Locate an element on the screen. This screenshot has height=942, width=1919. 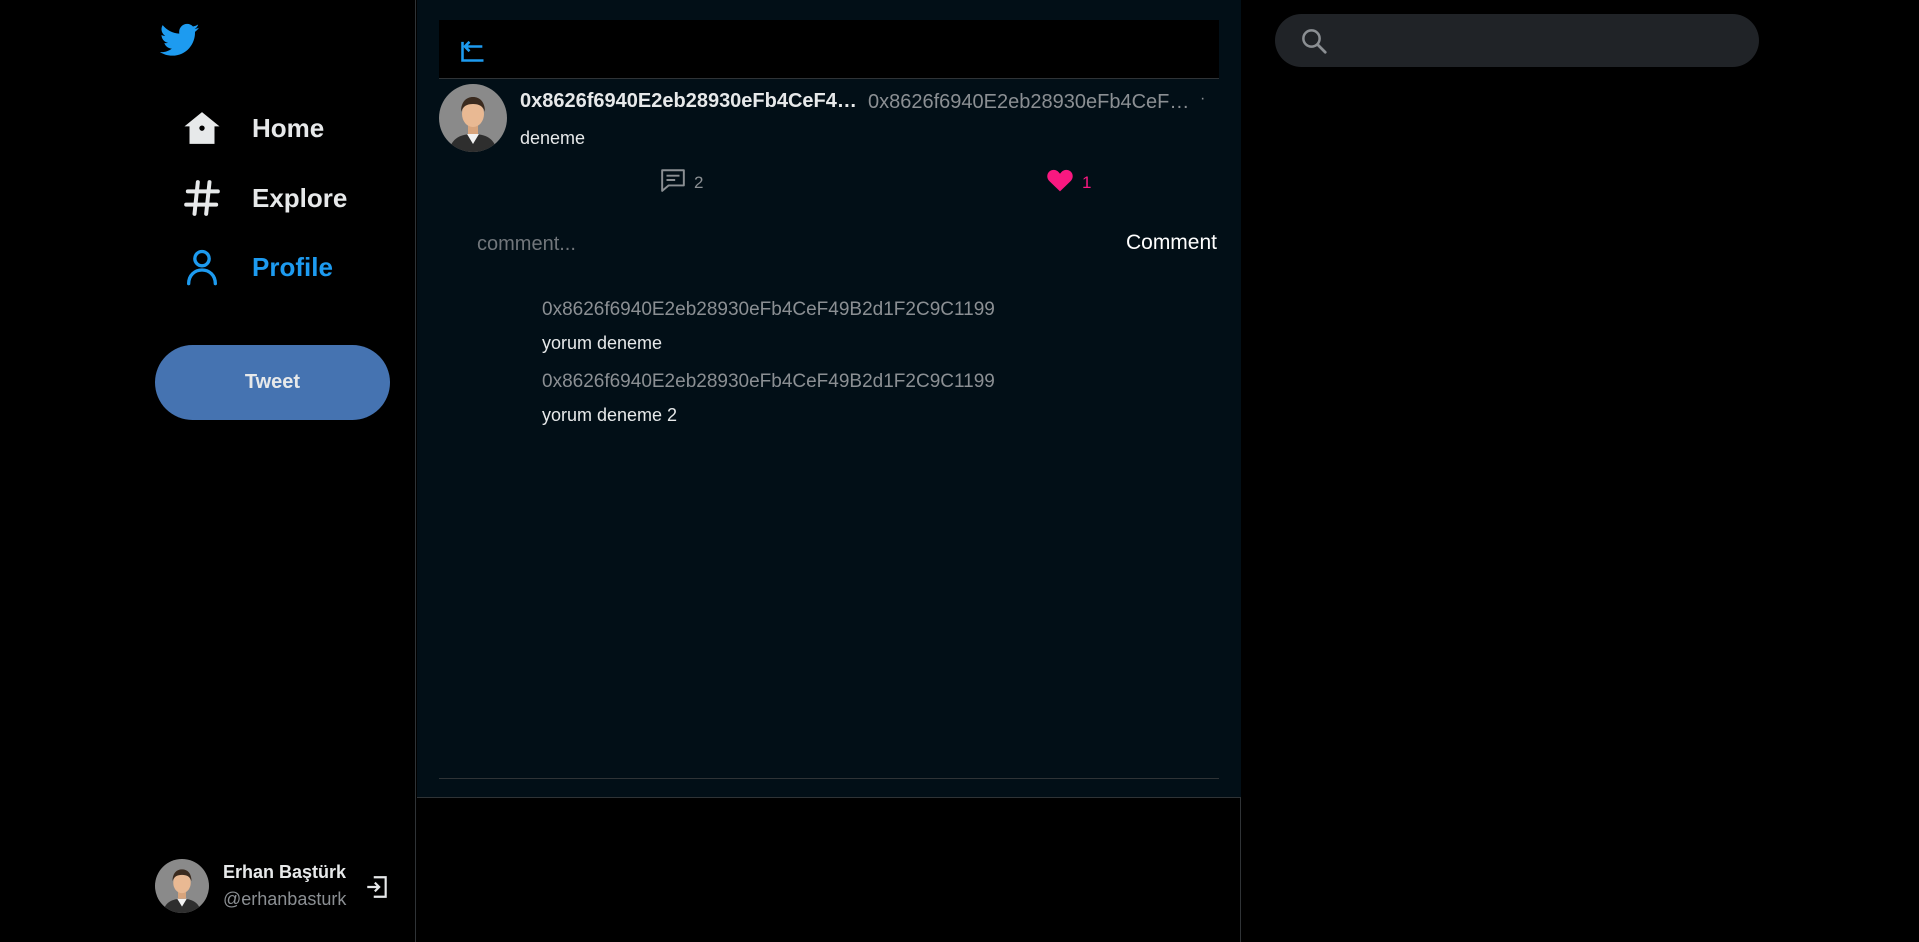
nav-item-explore: Explore is located at coordinates (263, 198).